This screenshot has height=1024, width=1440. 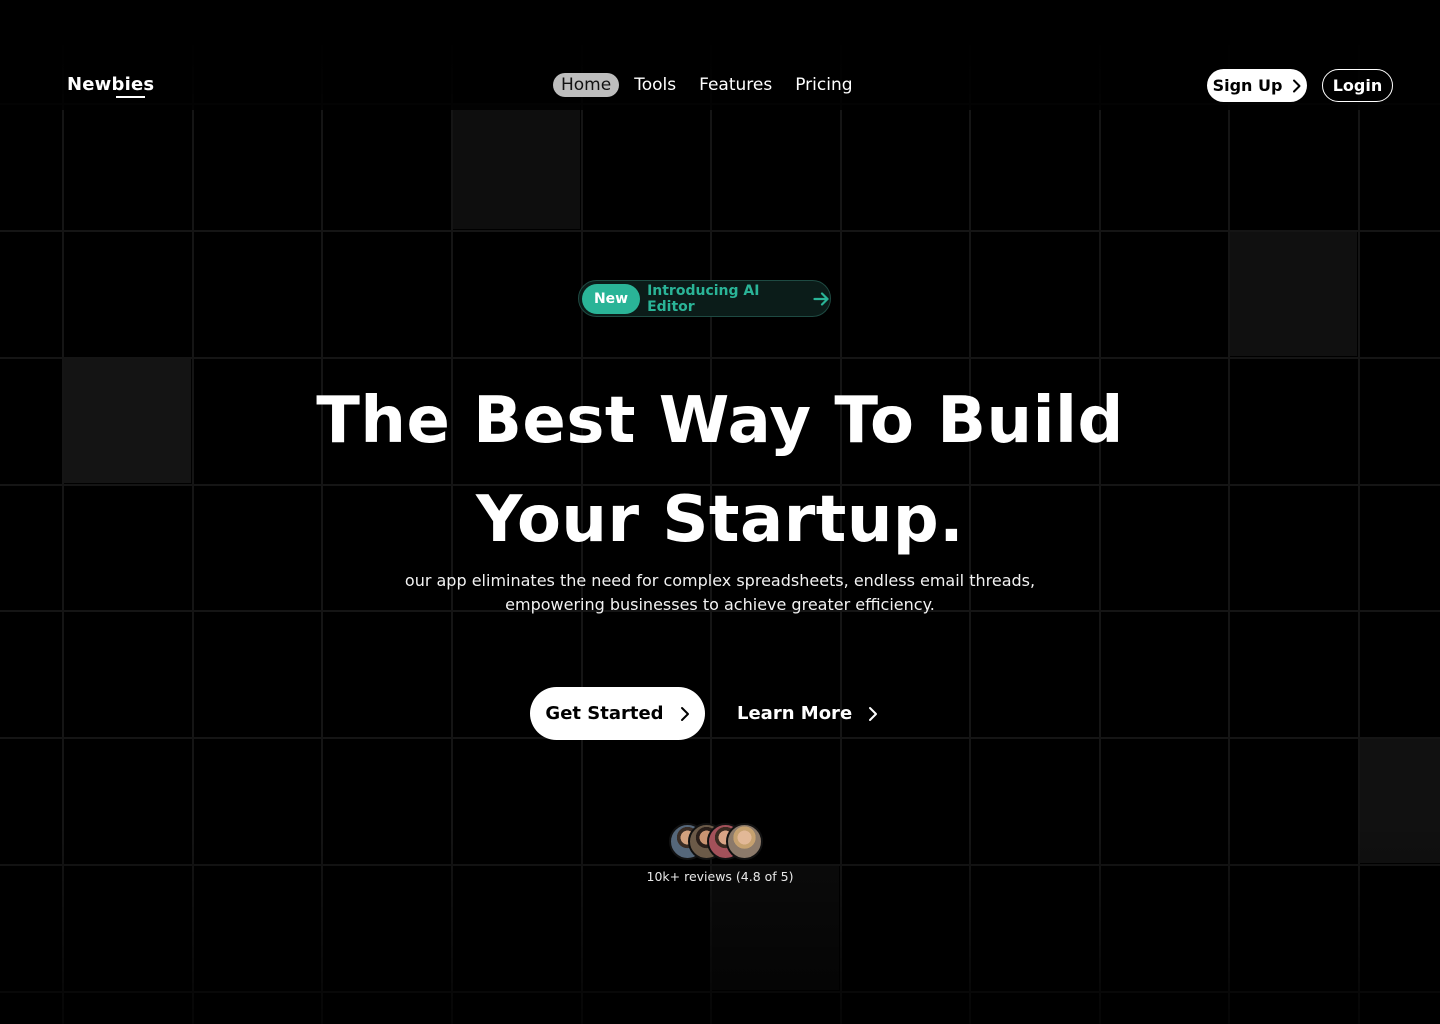 What do you see at coordinates (586, 85) in the screenshot?
I see `nav-link-home: Home` at bounding box center [586, 85].